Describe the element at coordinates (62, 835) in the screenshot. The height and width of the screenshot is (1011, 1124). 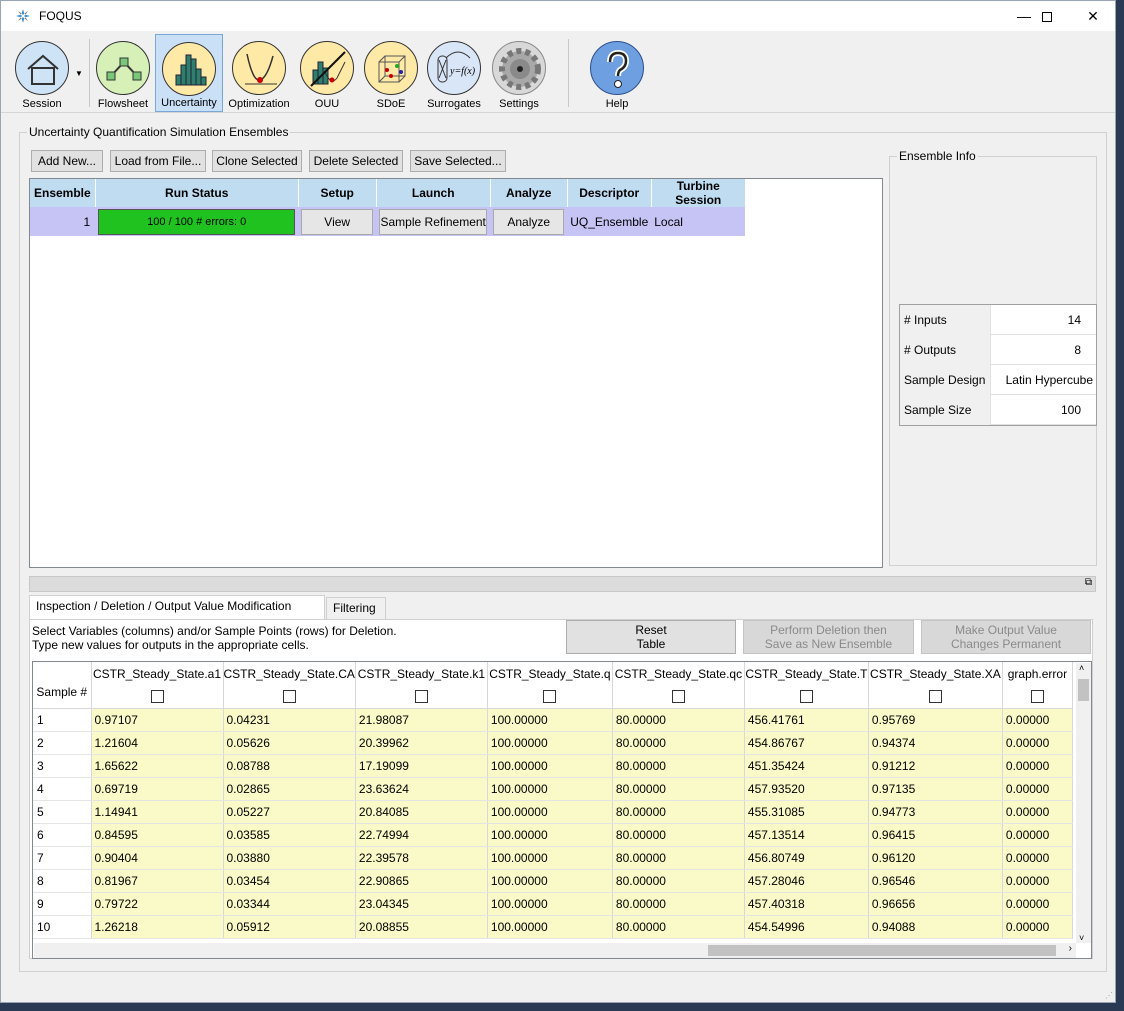
I see `sample-row-header: 6` at that location.